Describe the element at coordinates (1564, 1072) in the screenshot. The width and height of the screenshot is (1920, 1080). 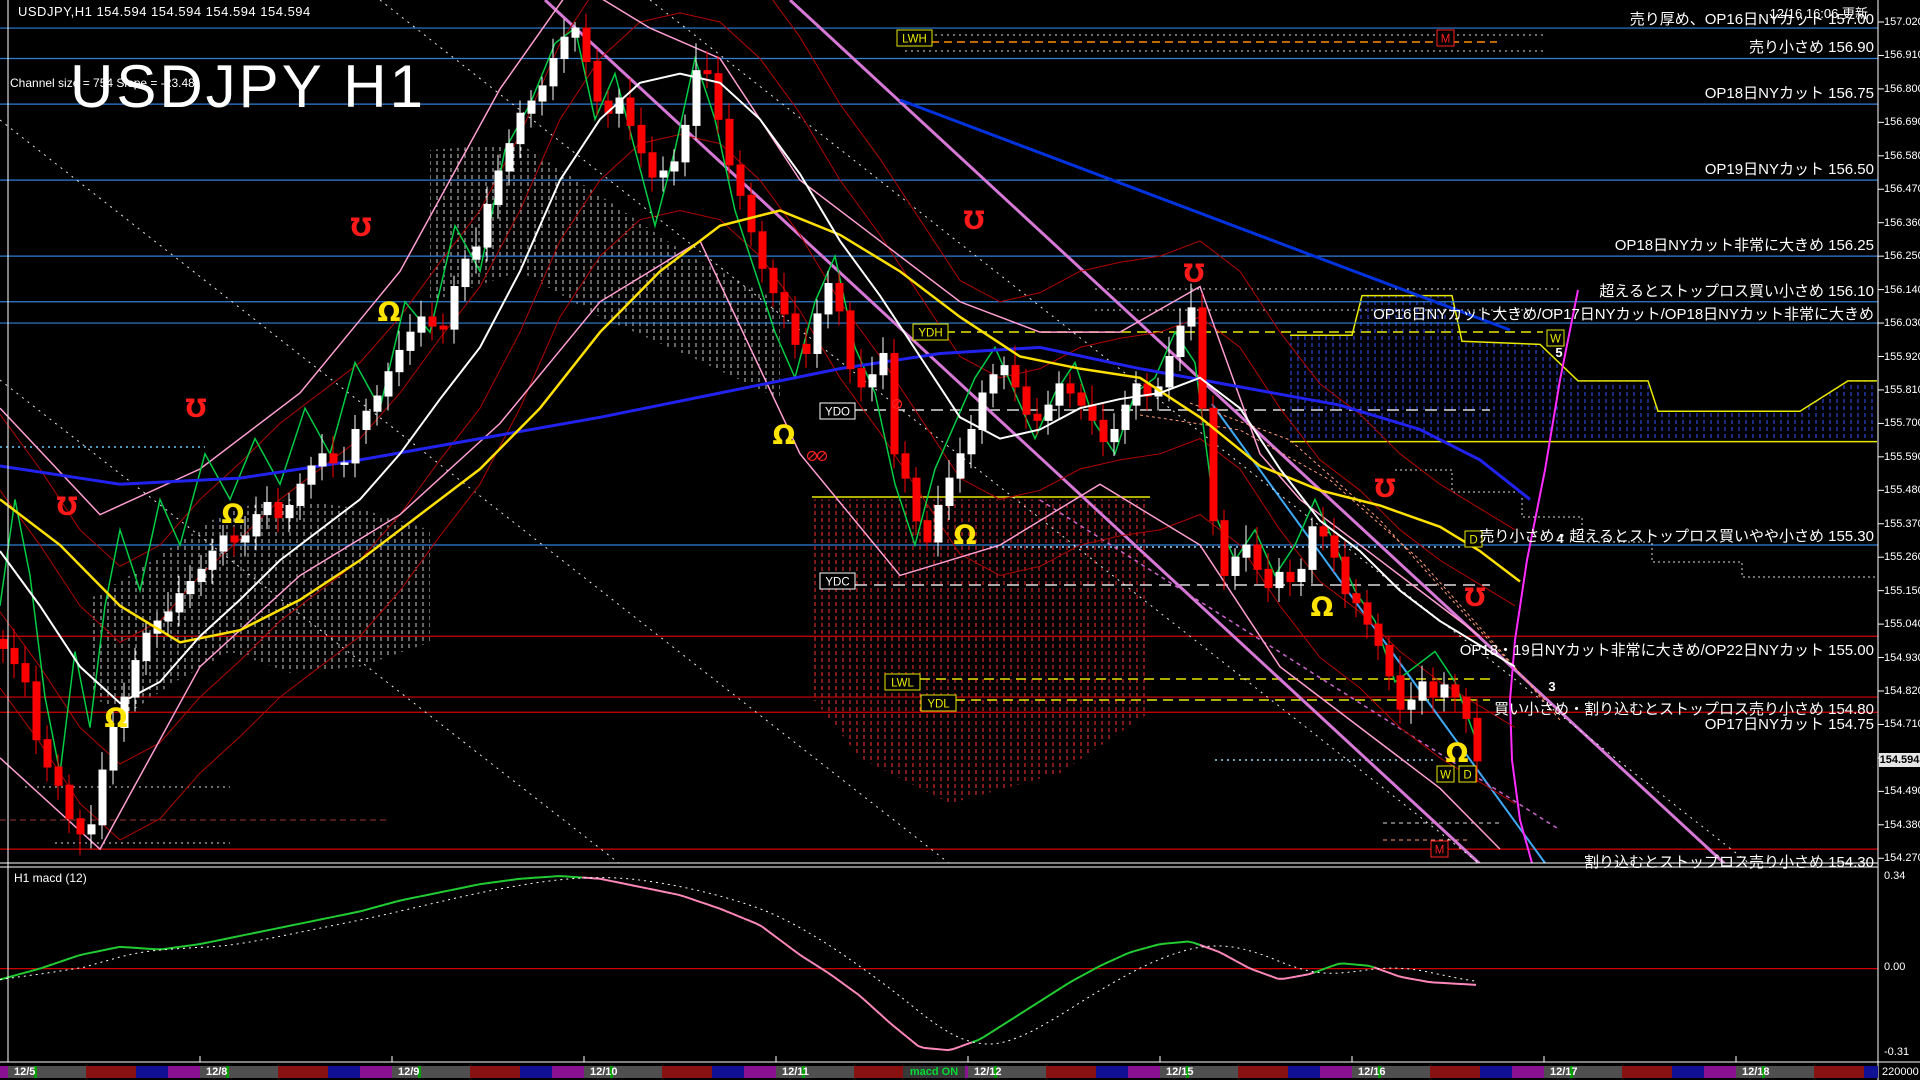
I see `date-label: 12/17` at that location.